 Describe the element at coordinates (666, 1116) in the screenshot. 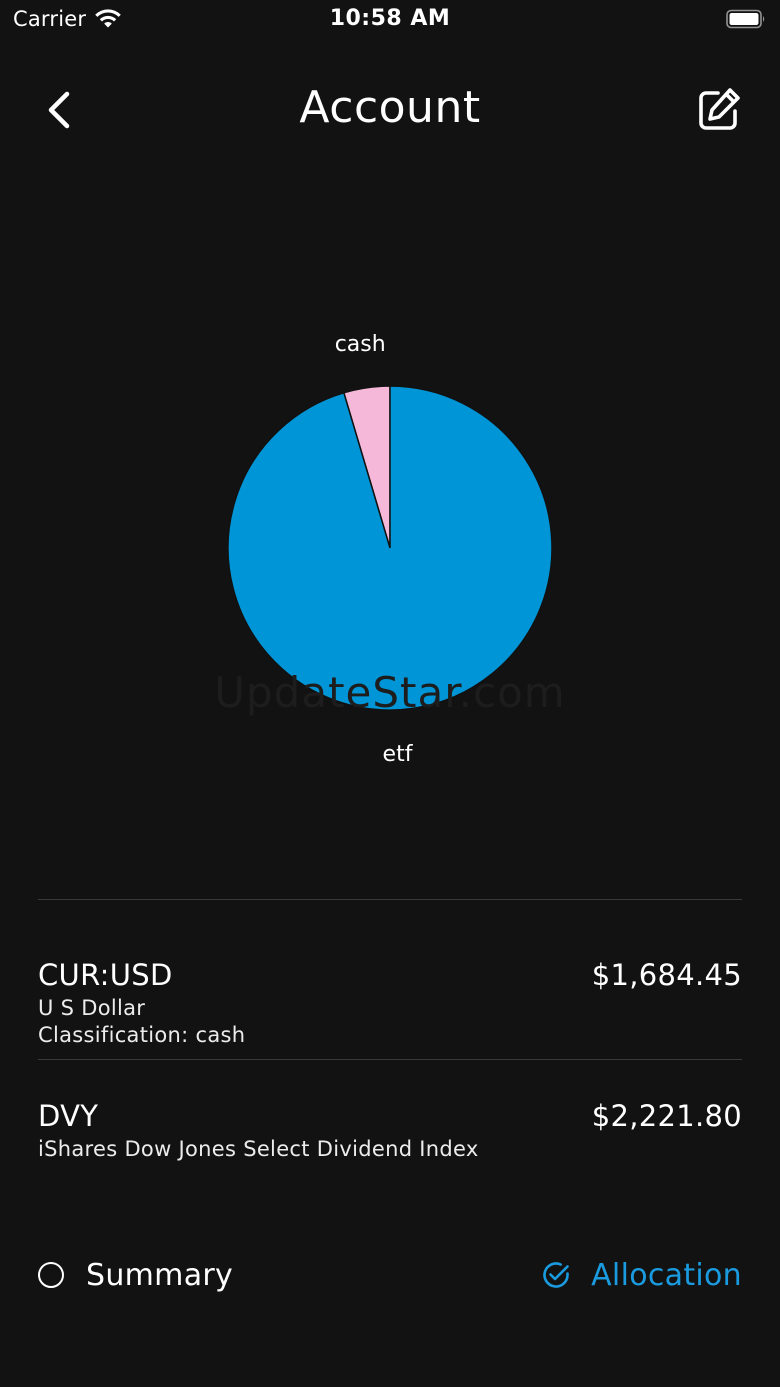

I see `holding-value: $2,221.80` at that location.